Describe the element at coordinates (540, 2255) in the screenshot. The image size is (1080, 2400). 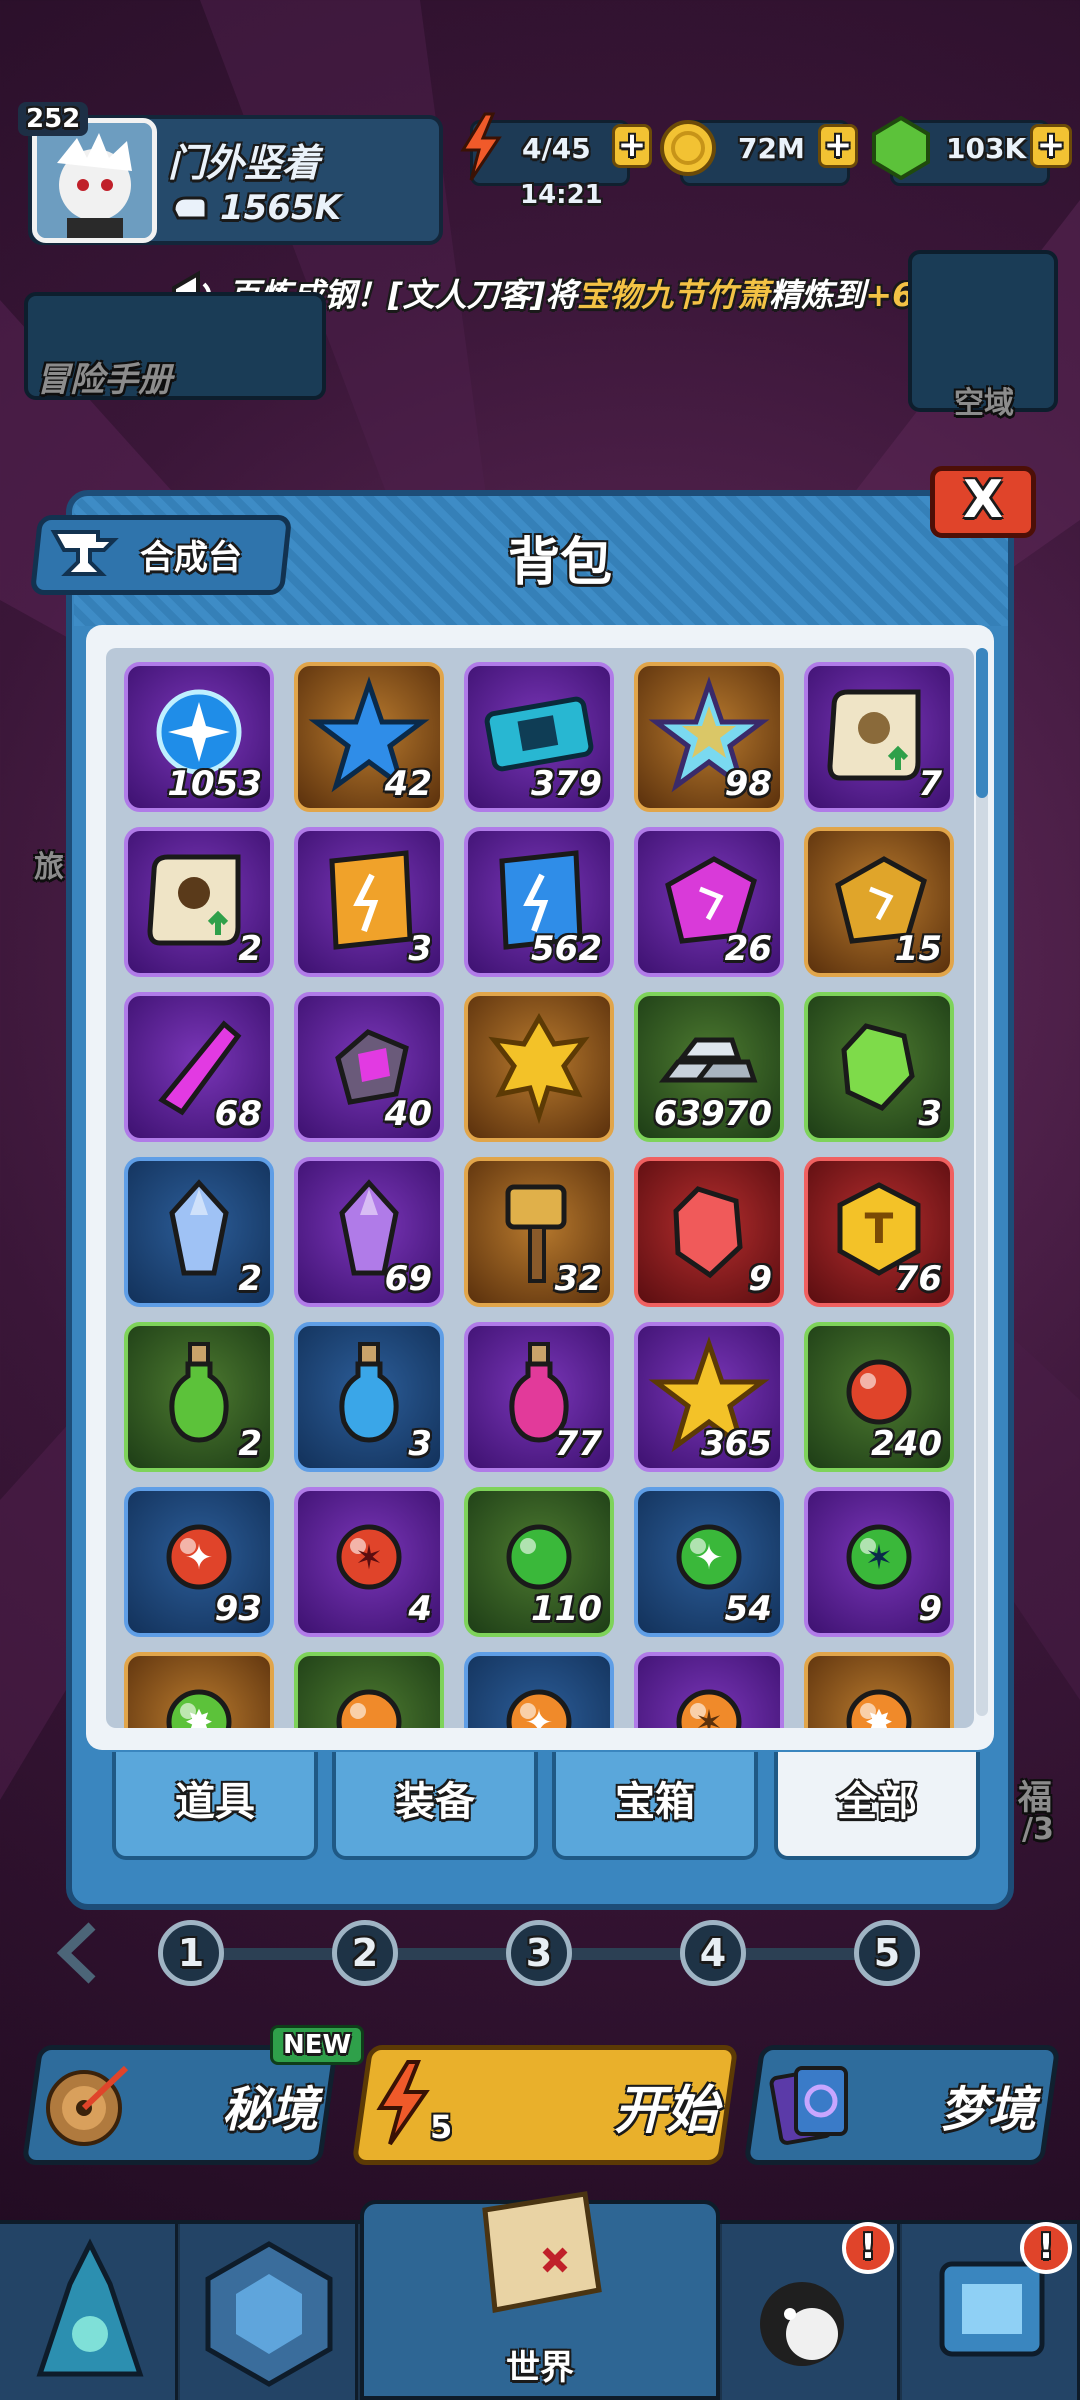
I see `world-map-icon` at that location.